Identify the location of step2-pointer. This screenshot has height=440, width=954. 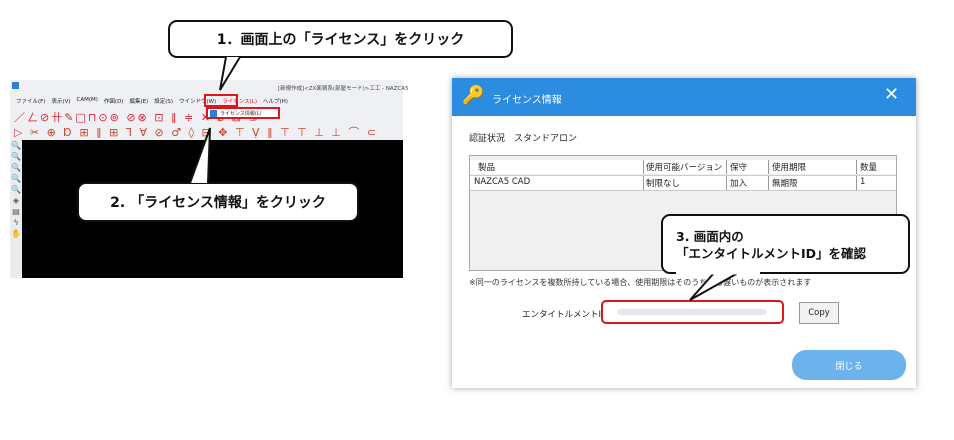
(200, 155).